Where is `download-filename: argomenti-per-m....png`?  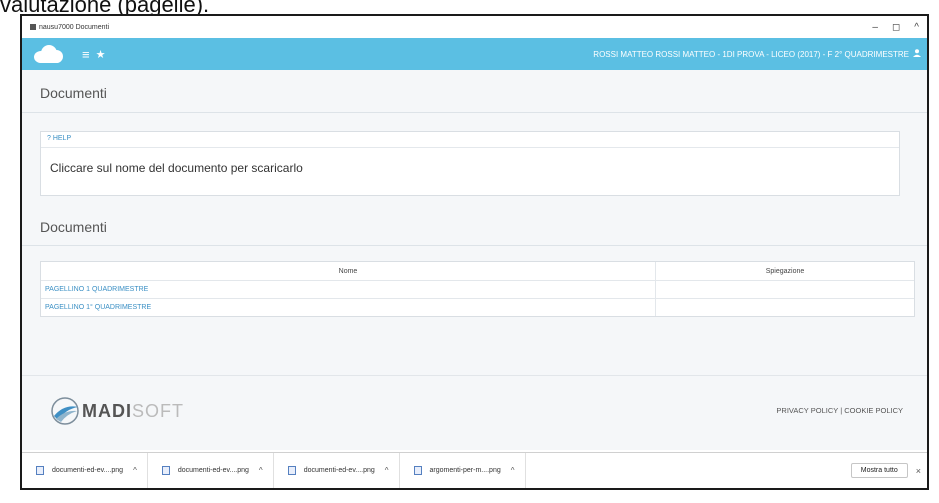 download-filename: argomenti-per-m....png is located at coordinates (465, 470).